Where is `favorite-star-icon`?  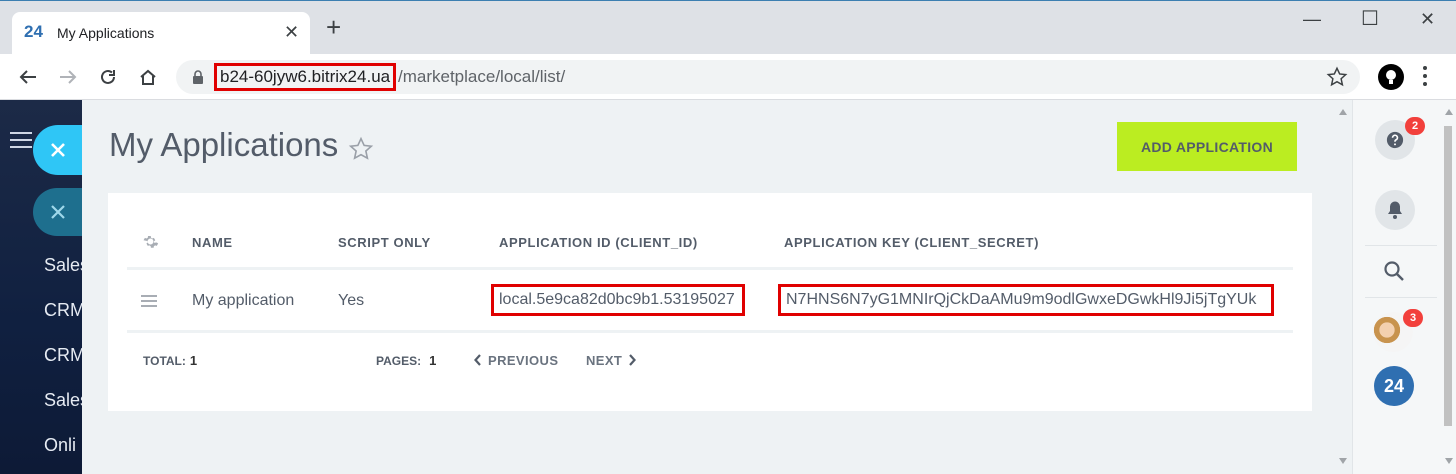 favorite-star-icon is located at coordinates (361, 149).